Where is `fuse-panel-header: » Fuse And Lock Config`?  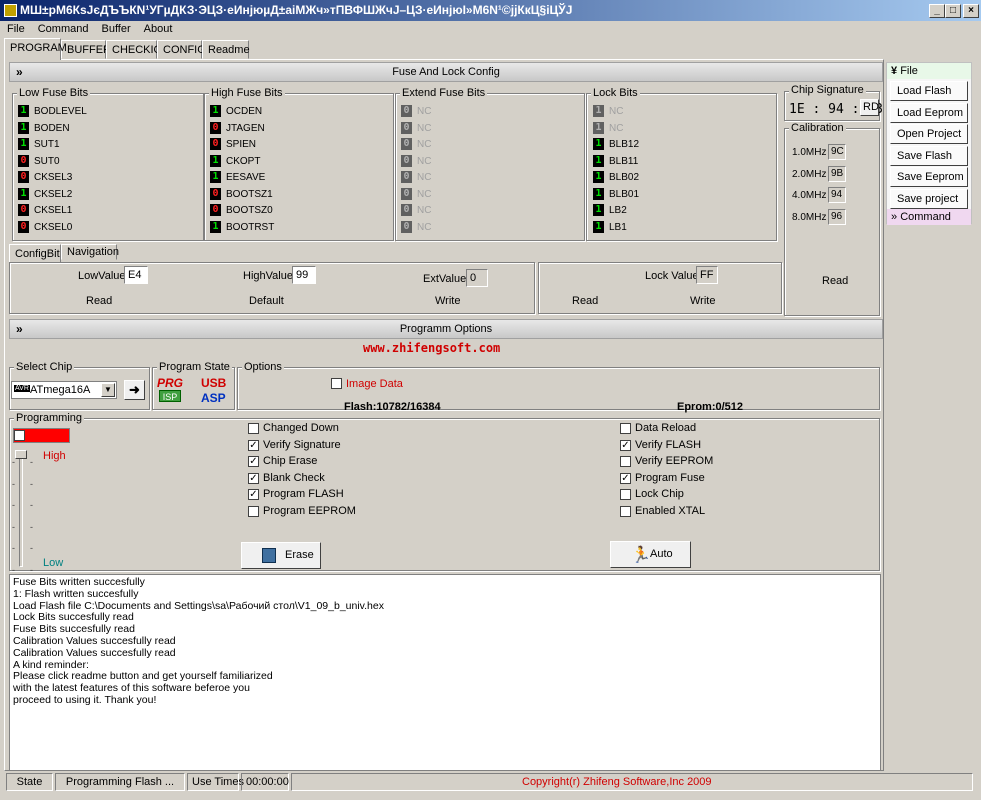
fuse-panel-header: » Fuse And Lock Config is located at coordinates (446, 72).